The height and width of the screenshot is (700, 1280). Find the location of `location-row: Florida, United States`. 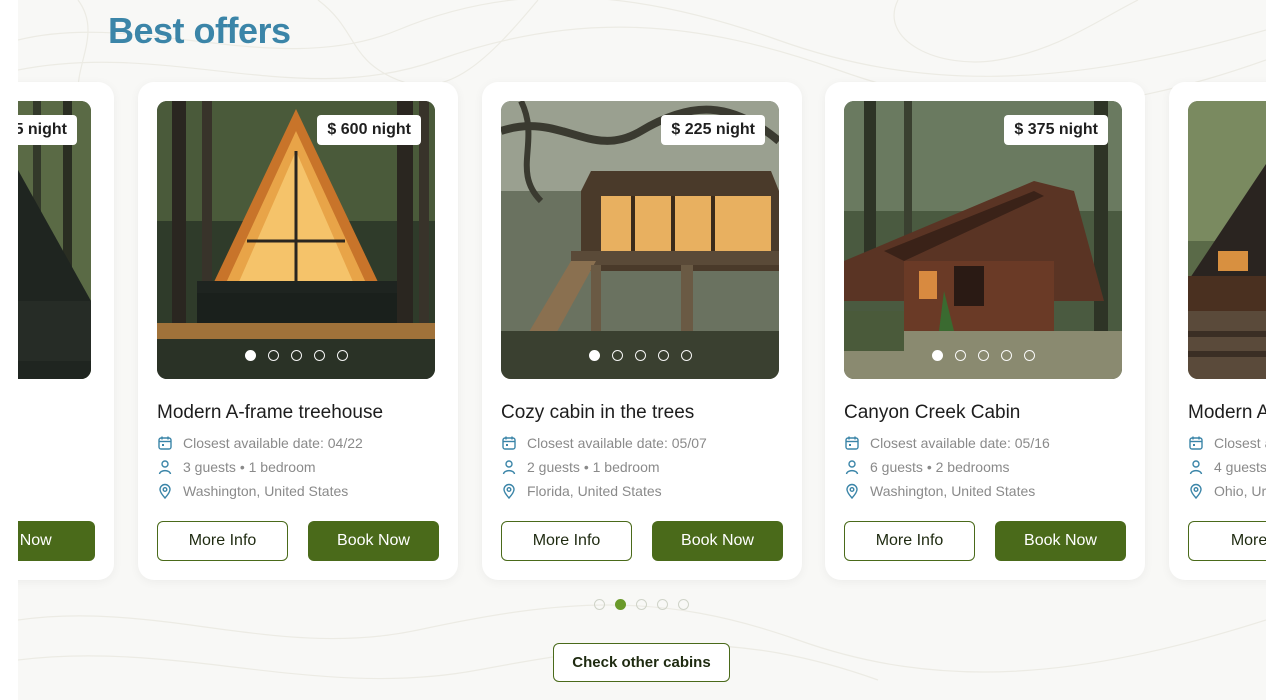

location-row: Florida, United States is located at coordinates (581, 491).